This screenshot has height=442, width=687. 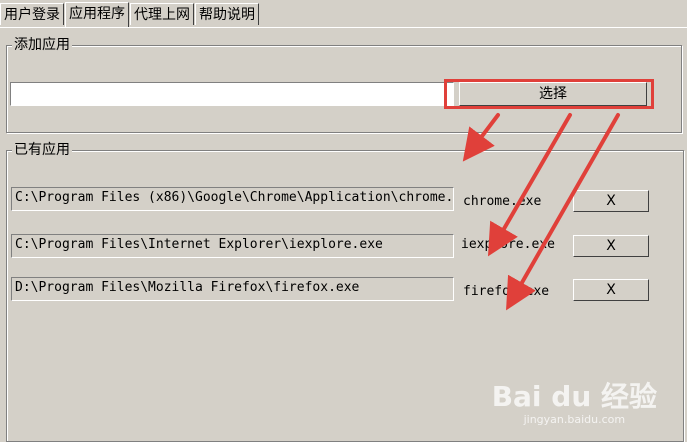 What do you see at coordinates (549, 94) in the screenshot?
I see `select-button-highlight` at bounding box center [549, 94].